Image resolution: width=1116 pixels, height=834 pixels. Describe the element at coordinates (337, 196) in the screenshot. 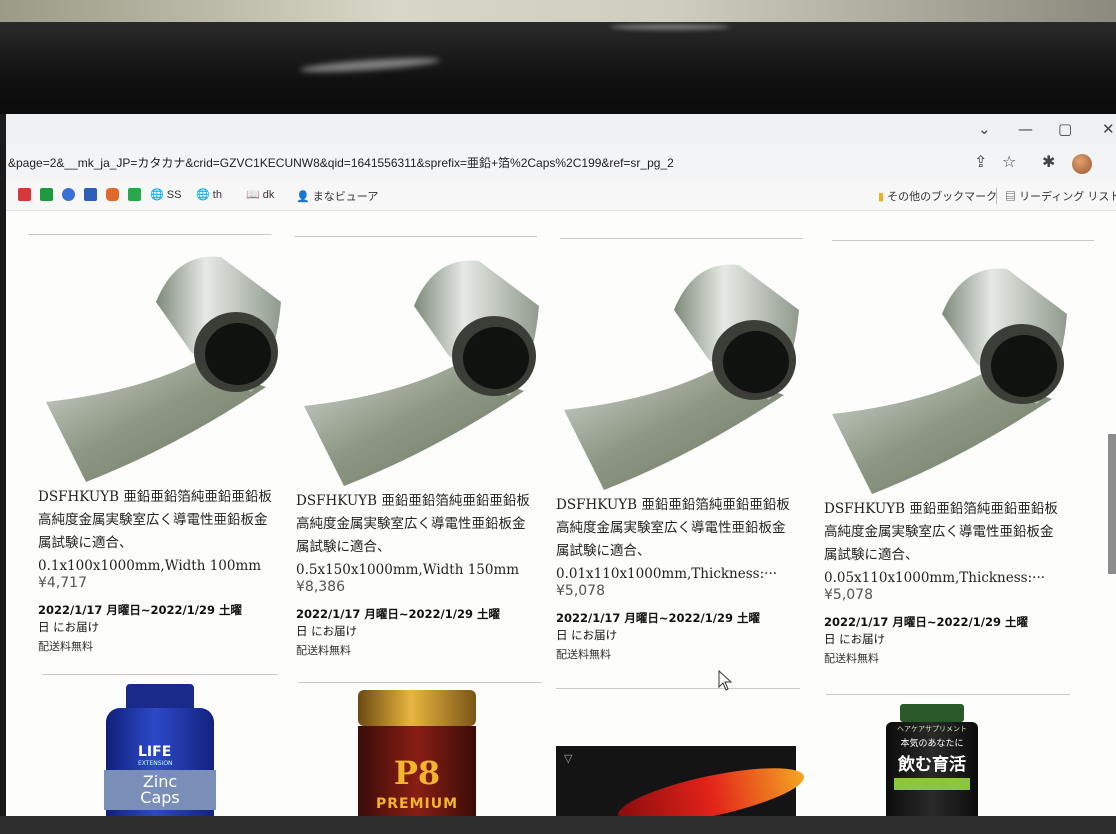

I see `bookmark-manaviewer: 👤 まなビューア` at that location.